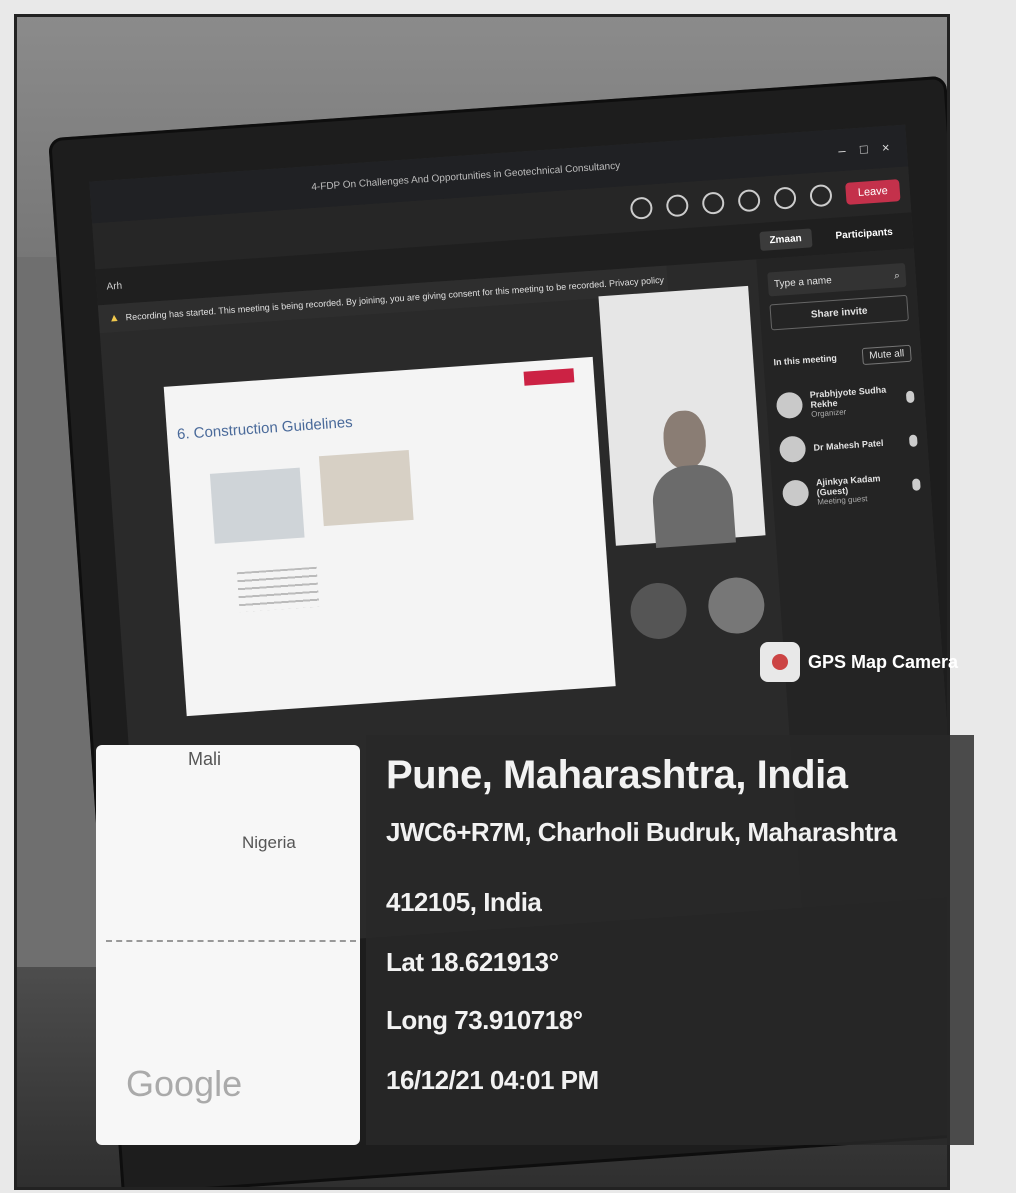  Describe the element at coordinates (713, 203) in the screenshot. I see `raise-hand-icon` at that location.